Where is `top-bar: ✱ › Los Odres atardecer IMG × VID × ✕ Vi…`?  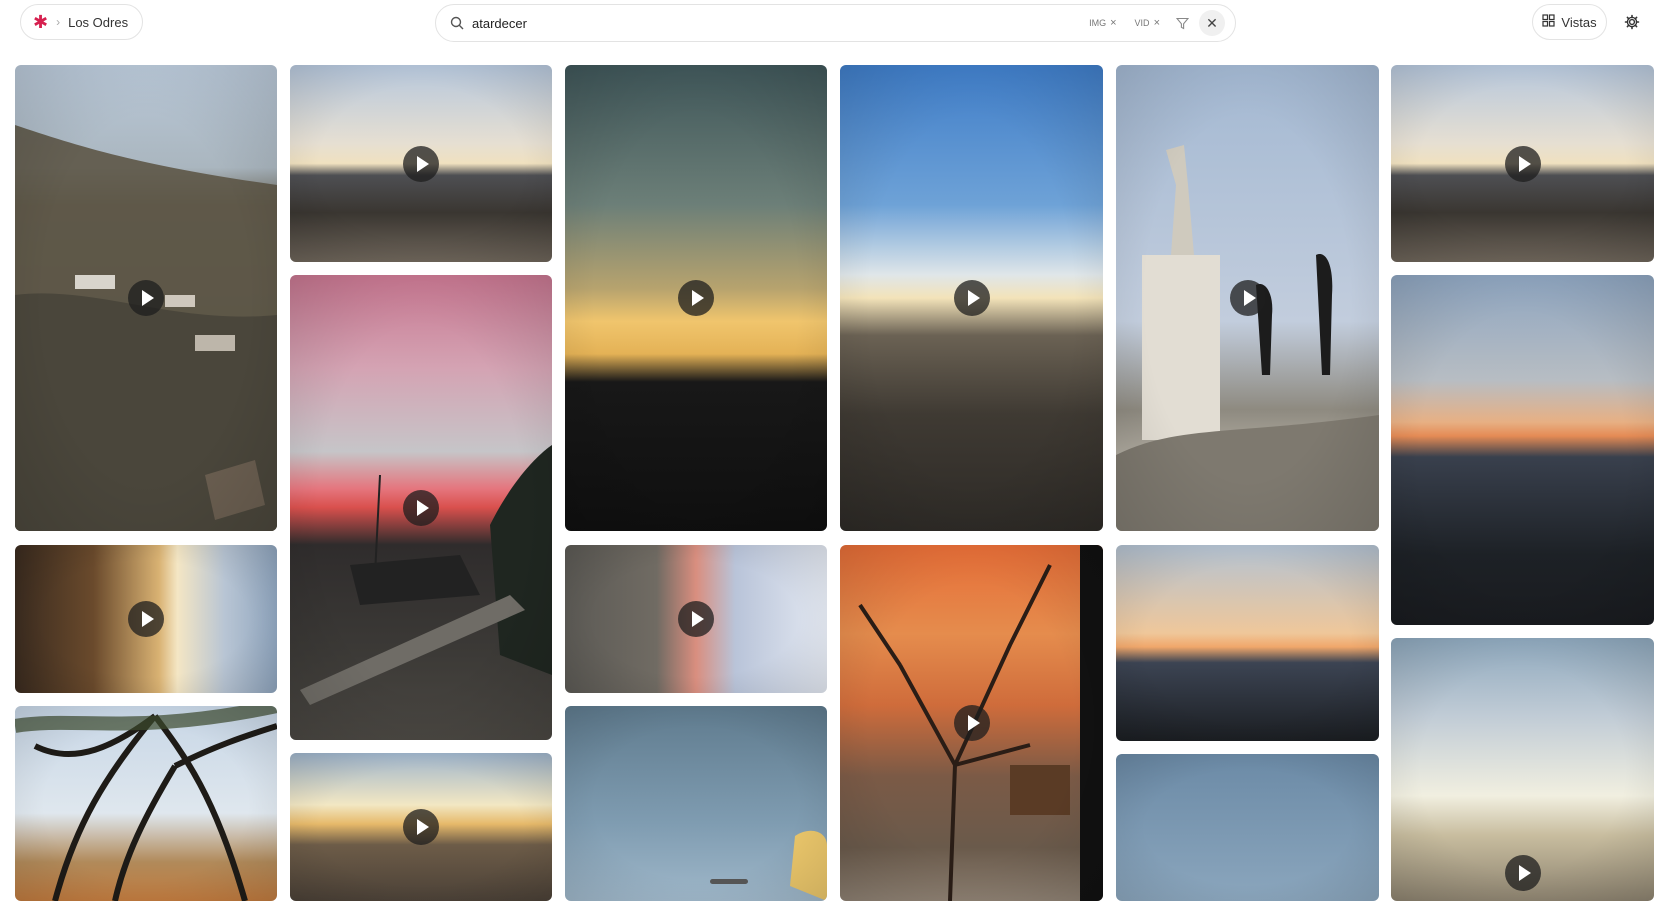 top-bar: ✱ › Los Odres atardecer IMG × VID × ✕ Vi… is located at coordinates (831, 25).